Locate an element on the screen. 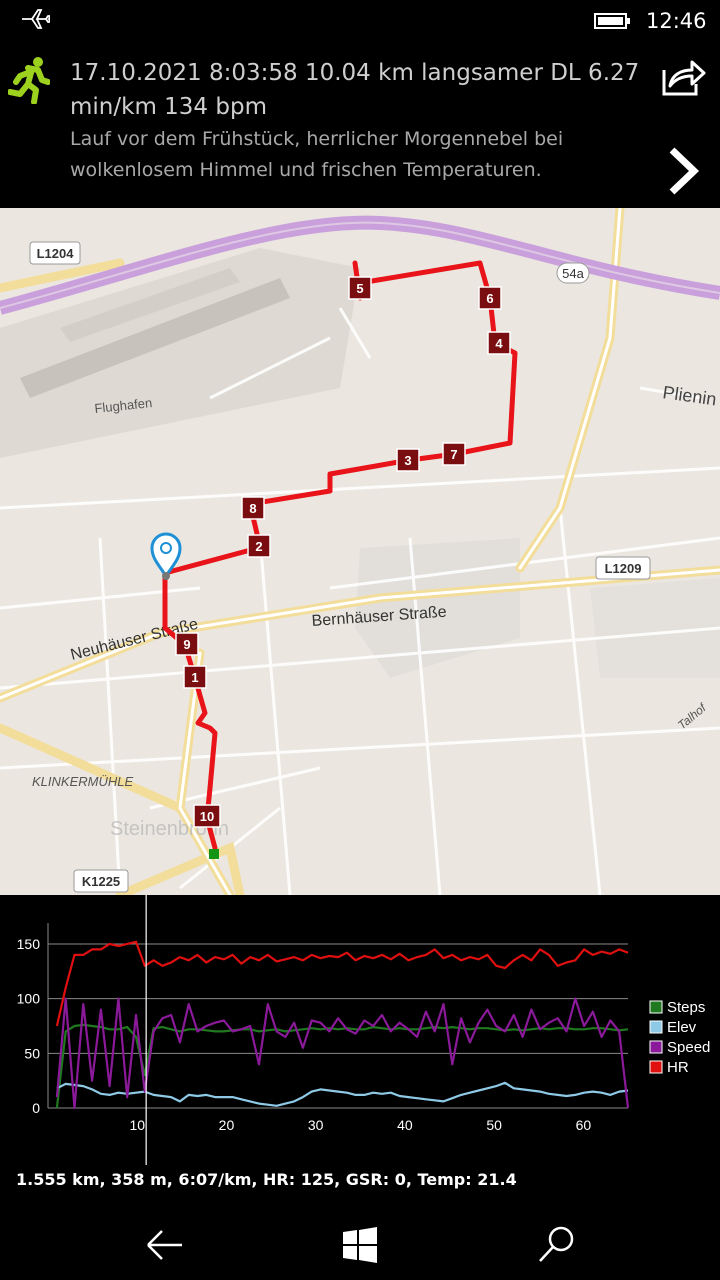  svg-text: 8 is located at coordinates (252, 508).